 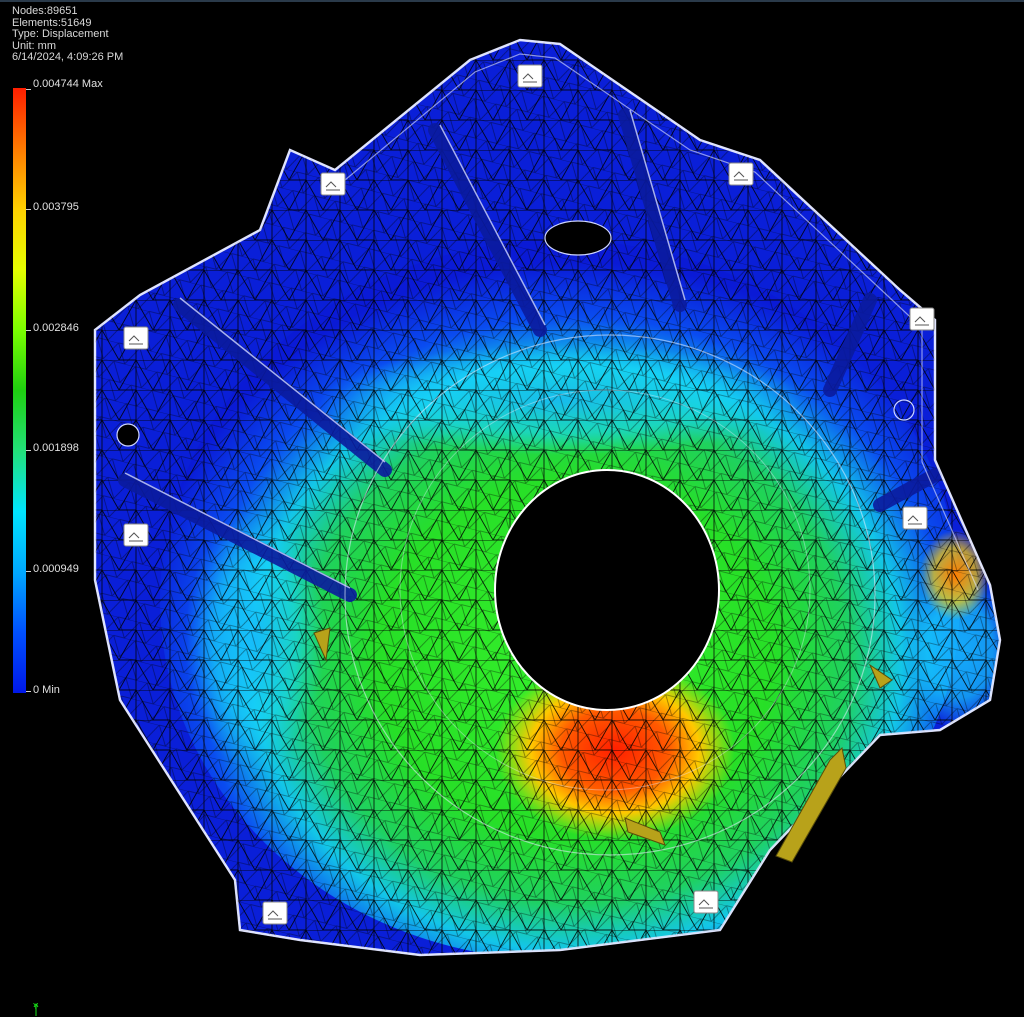 I want to click on node-count: Nodes:89651, so click(x=45, y=11).